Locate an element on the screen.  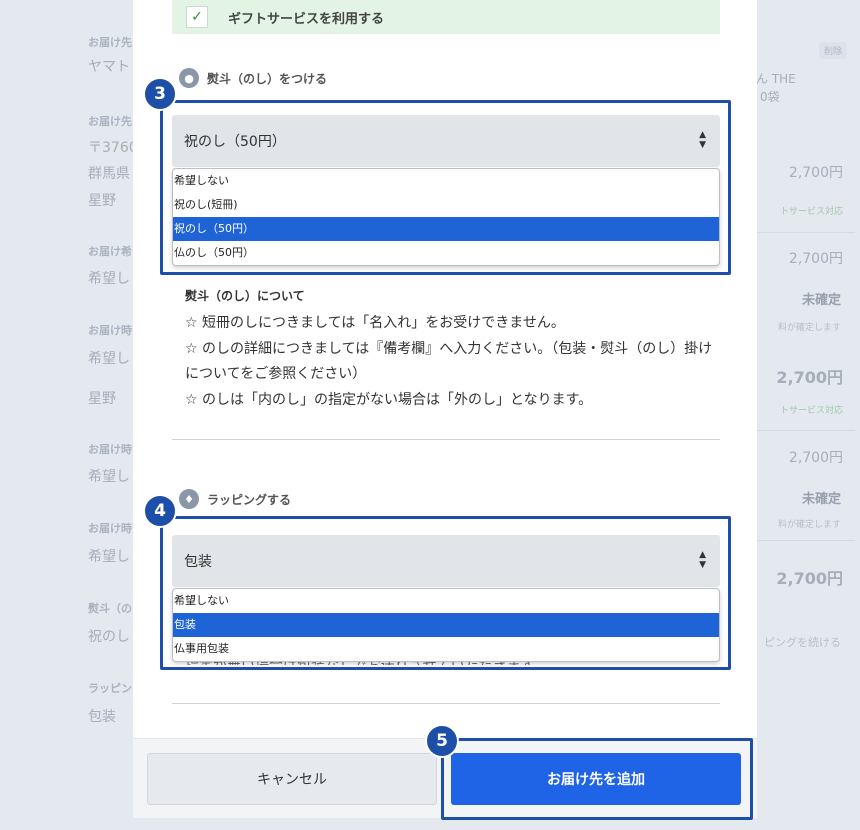
gift-service-option: ✓ ギフトサービスを利用する is located at coordinates (446, 17).